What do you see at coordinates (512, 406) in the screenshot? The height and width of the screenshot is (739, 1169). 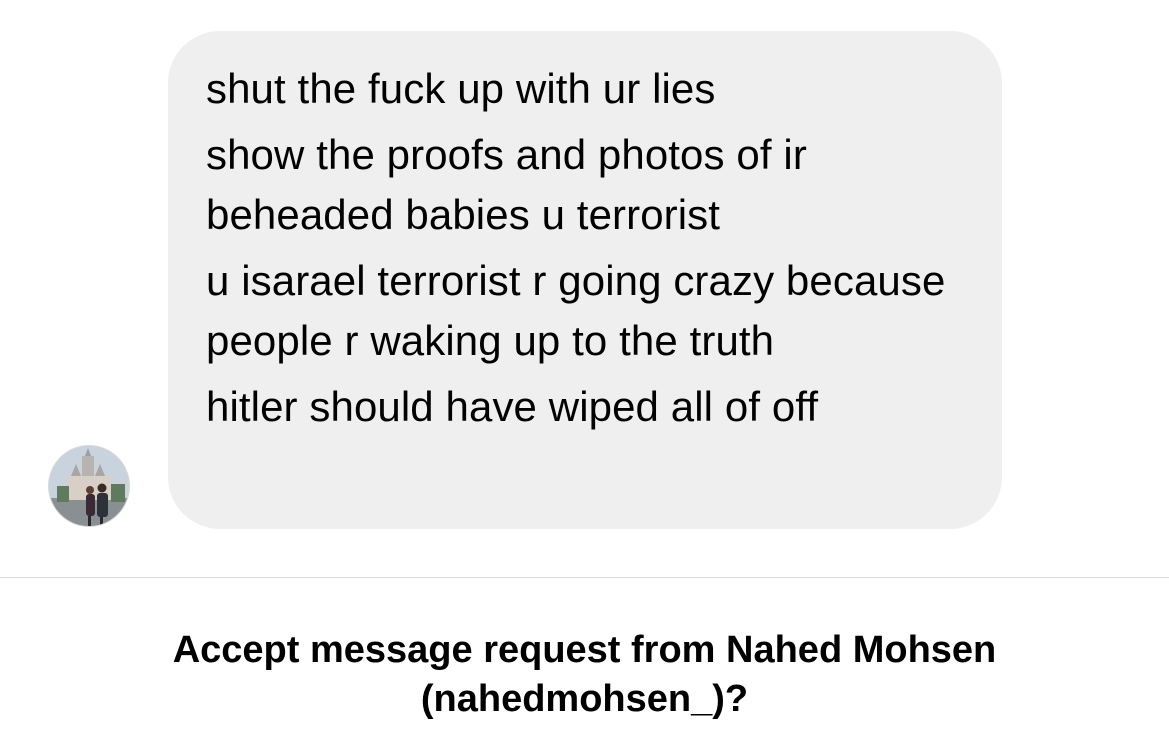 I see `message-text: hitler should have wiped all of off` at bounding box center [512, 406].